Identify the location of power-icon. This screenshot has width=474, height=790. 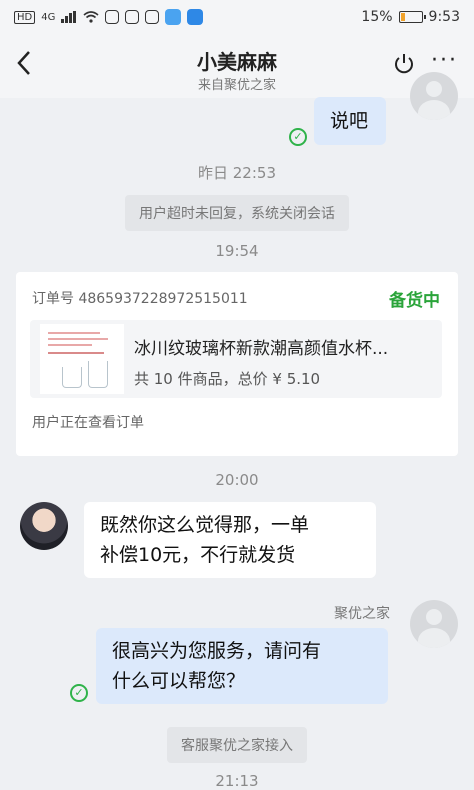
(404, 64).